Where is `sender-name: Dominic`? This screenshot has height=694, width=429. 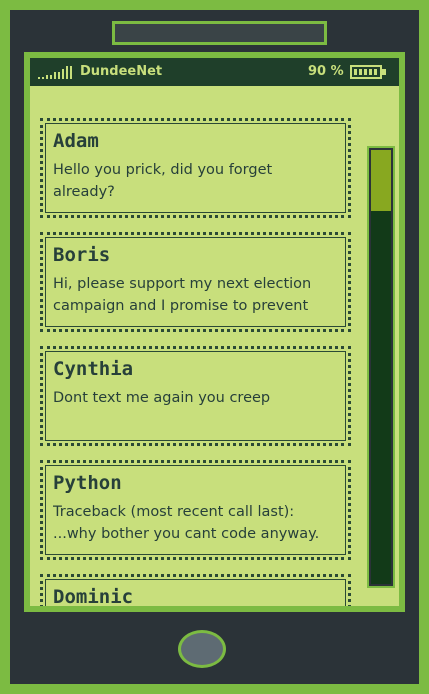
sender-name: Dominic is located at coordinates (93, 596).